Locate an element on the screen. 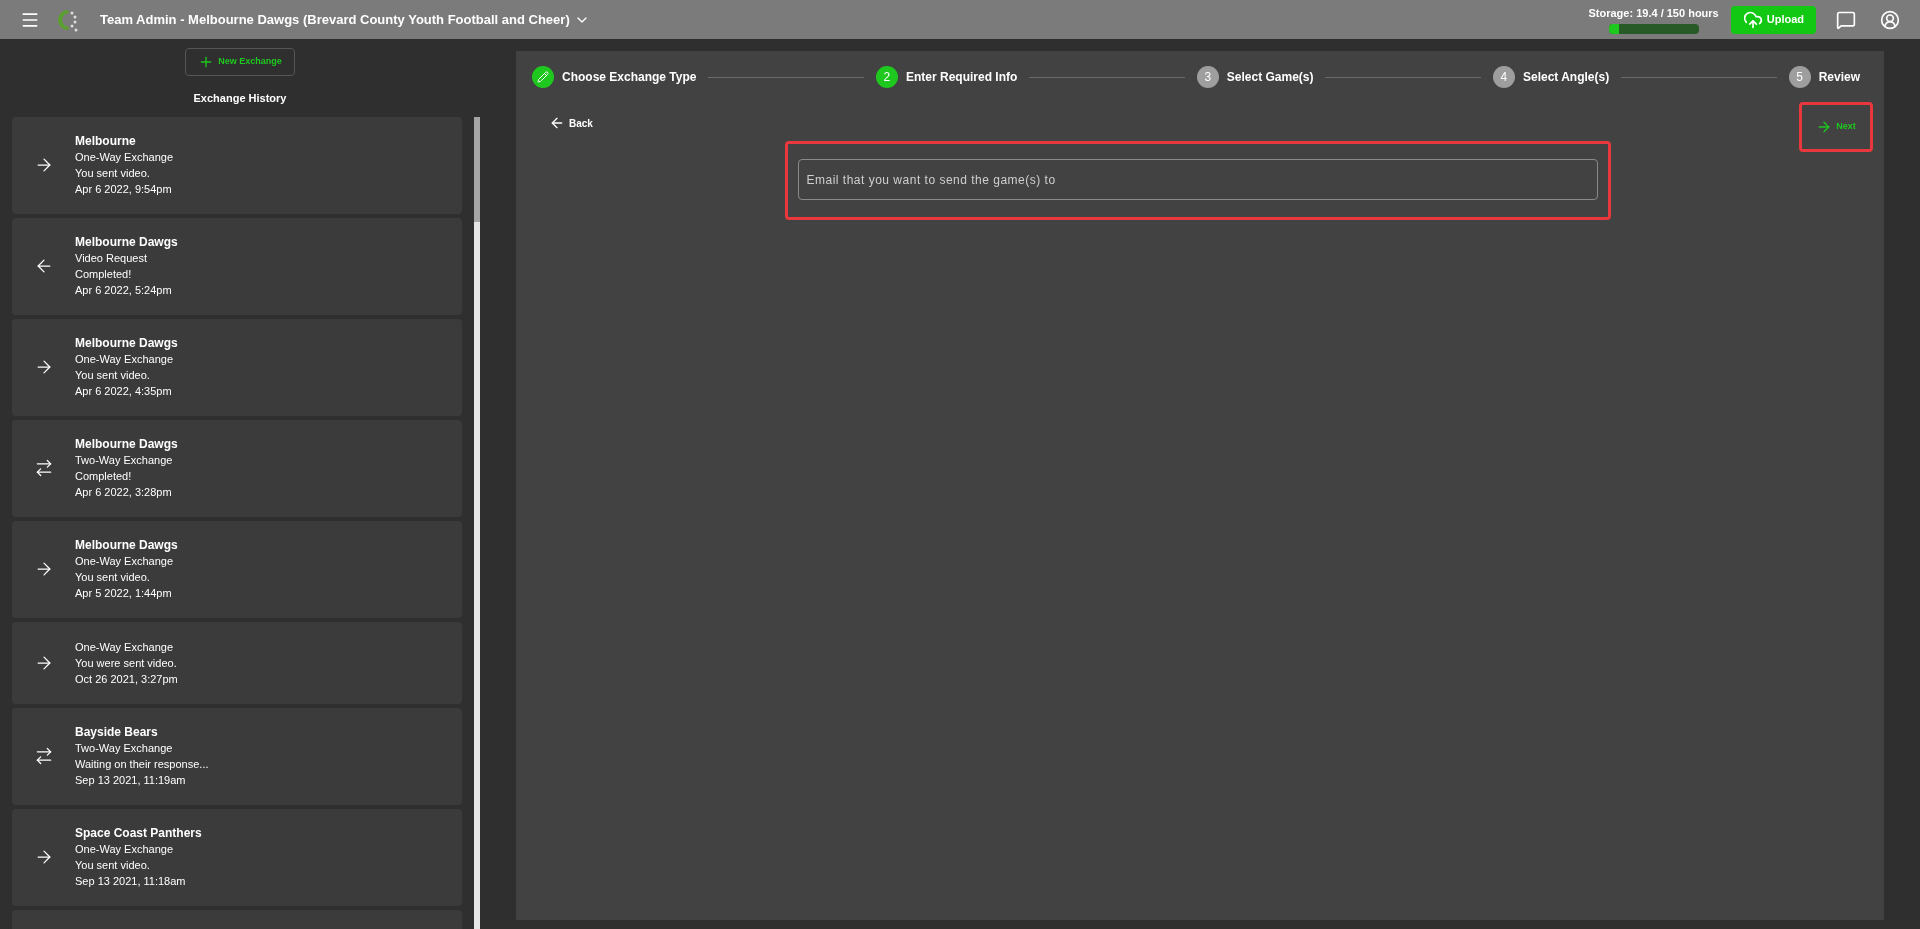 The height and width of the screenshot is (929, 1920). new-exchange-button: New Exchange is located at coordinates (240, 62).